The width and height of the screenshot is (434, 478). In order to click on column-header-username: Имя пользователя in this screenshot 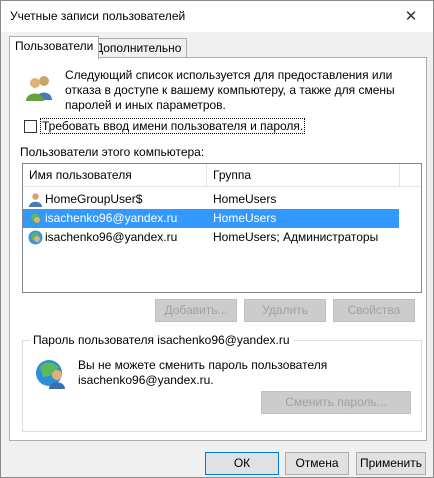, I will do `click(80, 175)`.